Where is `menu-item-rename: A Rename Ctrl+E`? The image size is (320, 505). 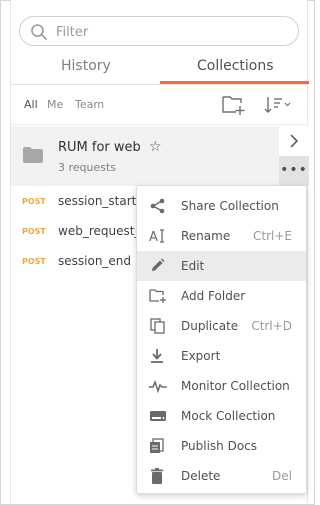 menu-item-rename: A Rename Ctrl+E is located at coordinates (221, 236).